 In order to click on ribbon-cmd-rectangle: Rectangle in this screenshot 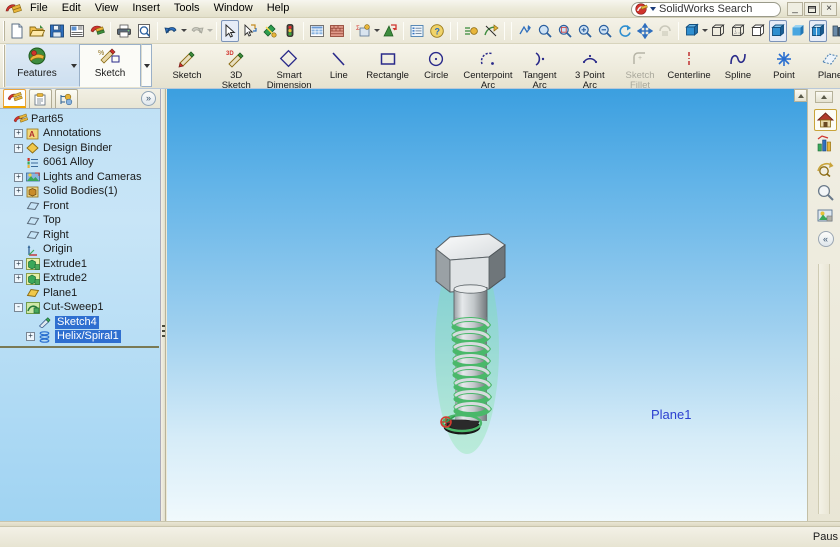, I will do `click(387, 63)`.